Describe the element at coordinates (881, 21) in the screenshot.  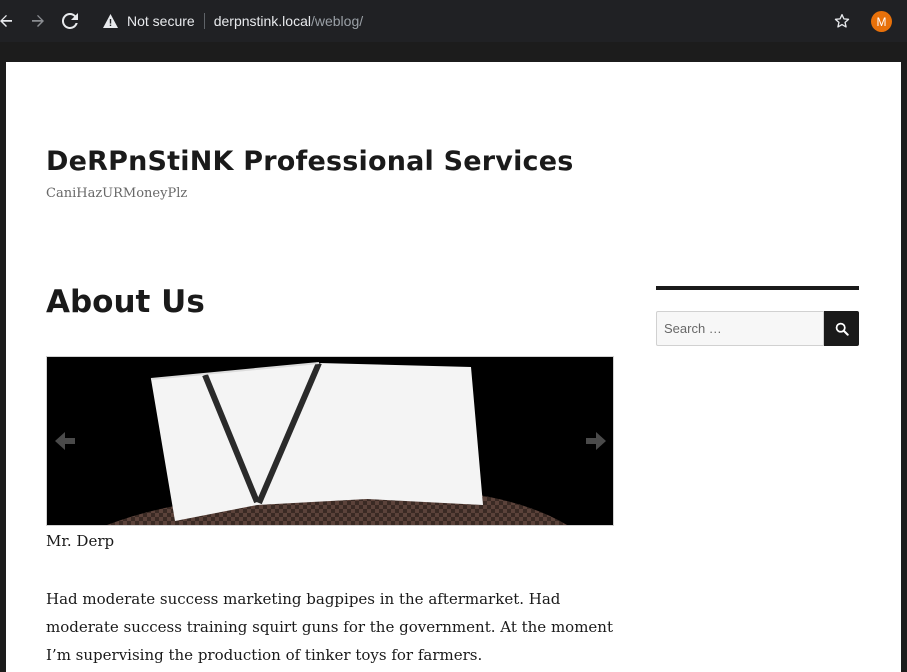
I see `profile-avatar: M` at that location.